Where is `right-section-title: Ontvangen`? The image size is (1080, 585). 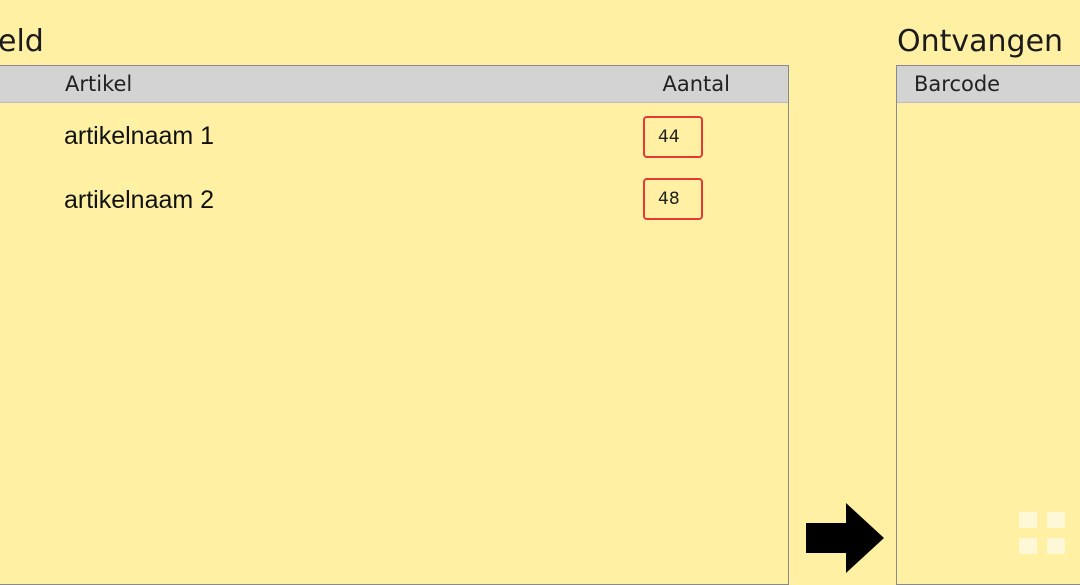 right-section-title: Ontvangen is located at coordinates (980, 41).